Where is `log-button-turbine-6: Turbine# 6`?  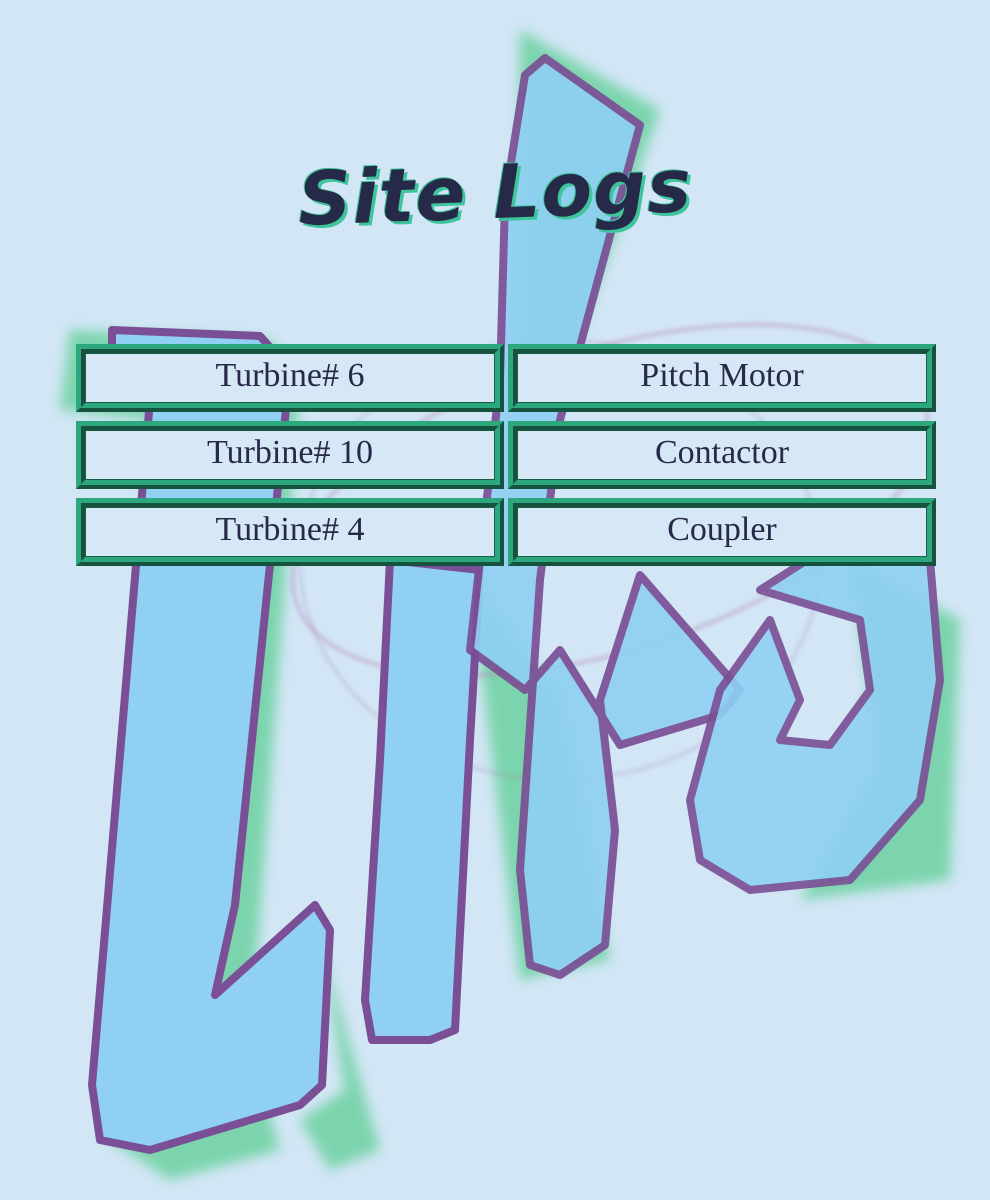 log-button-turbine-6: Turbine# 6 is located at coordinates (290, 378).